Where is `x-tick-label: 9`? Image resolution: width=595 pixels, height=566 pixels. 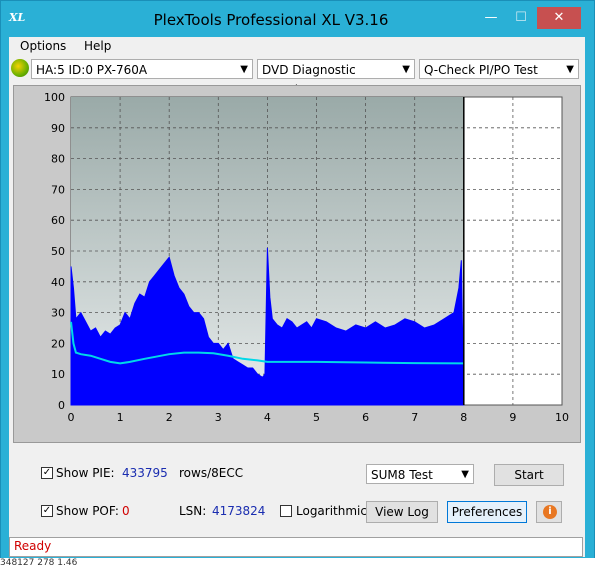 x-tick-label: 9 is located at coordinates (512, 417).